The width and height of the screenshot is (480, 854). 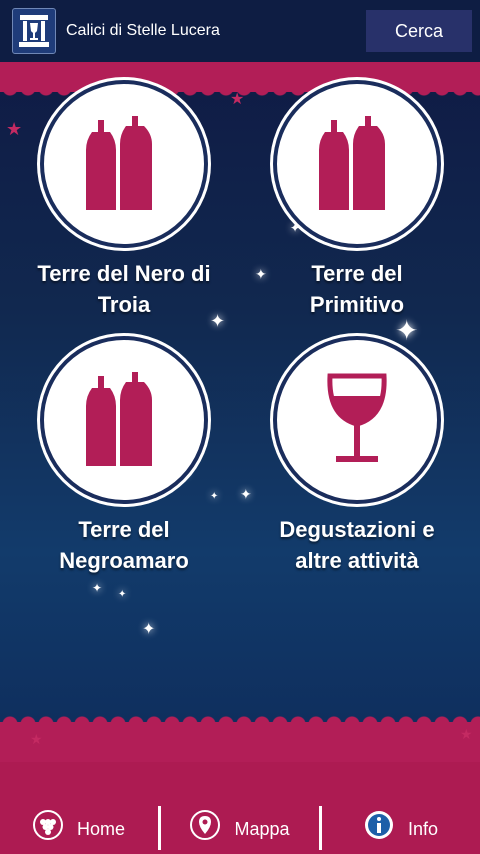 I want to click on tile-negroamaro: Terre del Negroamaro, so click(x=124, y=456).